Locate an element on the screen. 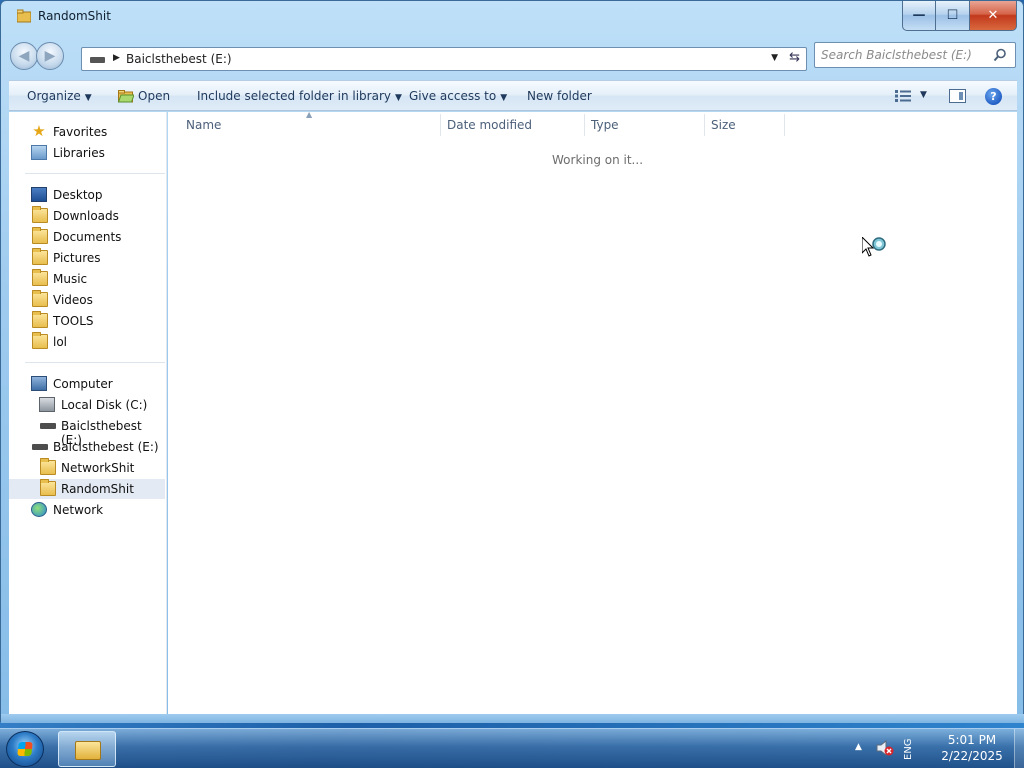  back-button: ◀ is located at coordinates (24, 56).